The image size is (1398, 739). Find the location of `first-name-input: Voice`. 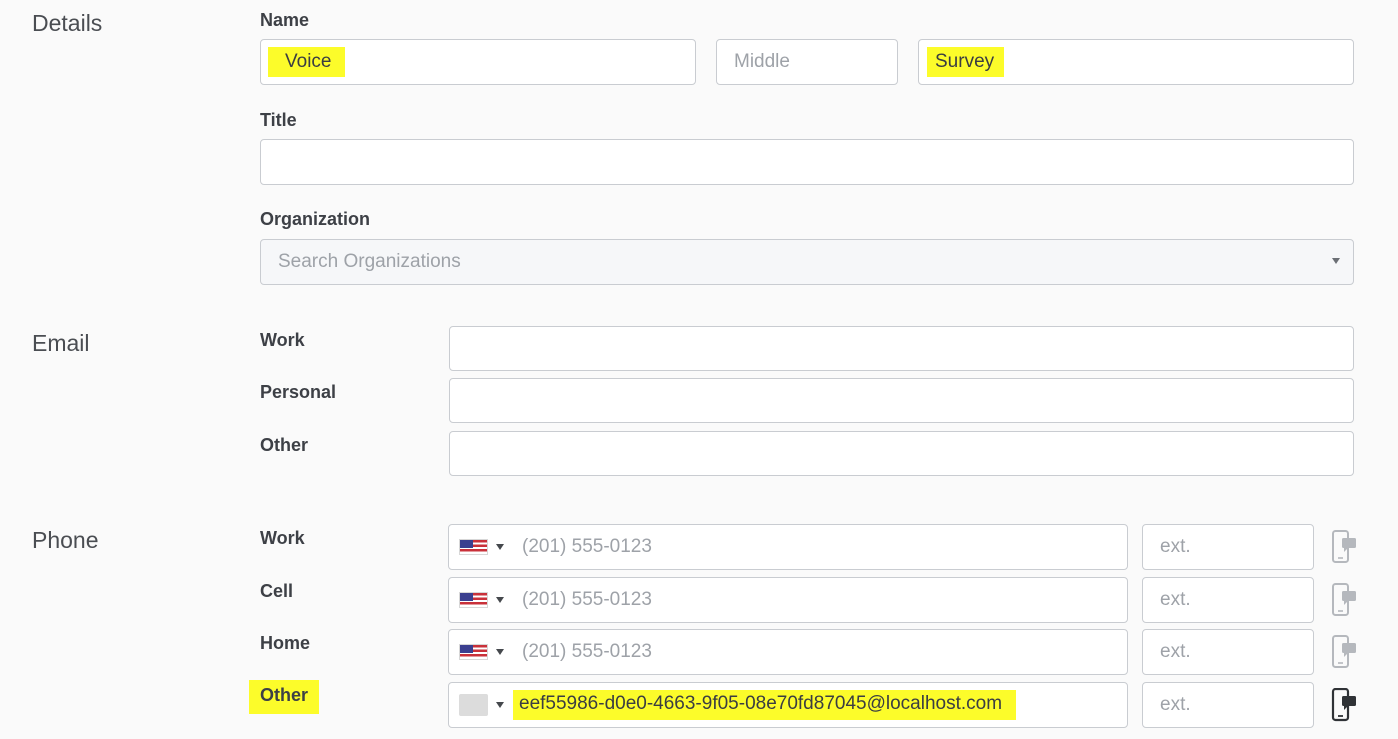

first-name-input: Voice is located at coordinates (478, 62).